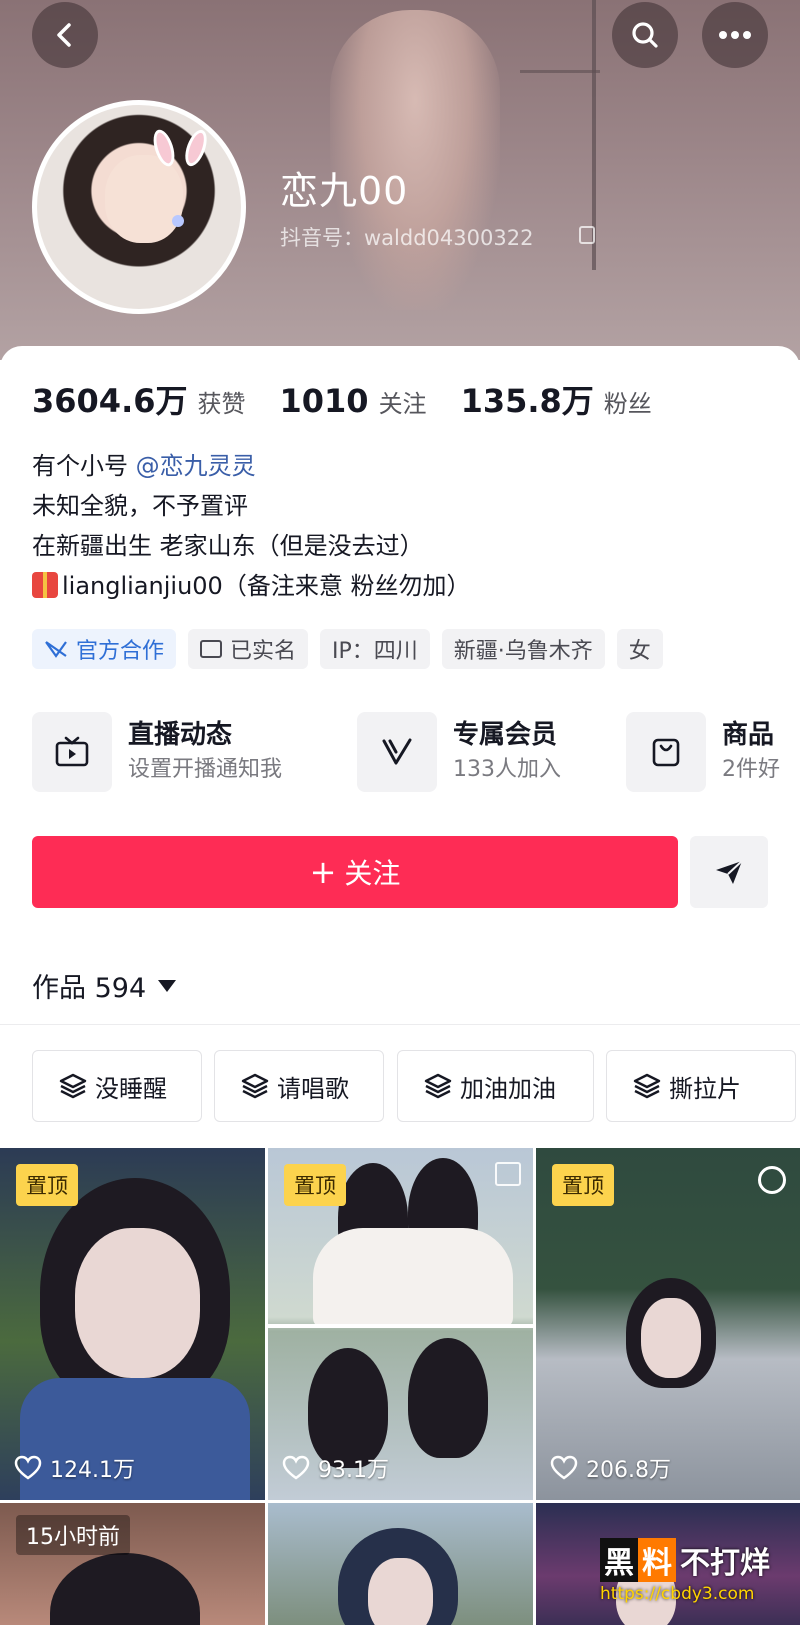 This screenshot has width=800, height=1625. What do you see at coordinates (587, 235) in the screenshot?
I see `copy-icon` at bounding box center [587, 235].